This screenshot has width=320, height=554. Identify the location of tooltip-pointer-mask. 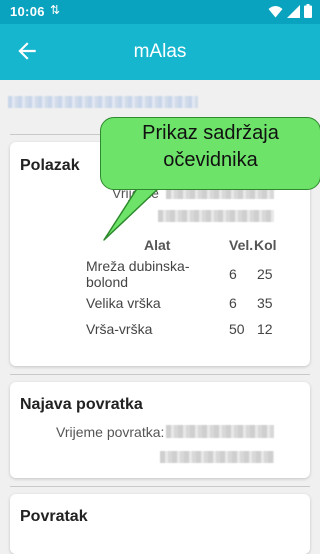
(149, 187).